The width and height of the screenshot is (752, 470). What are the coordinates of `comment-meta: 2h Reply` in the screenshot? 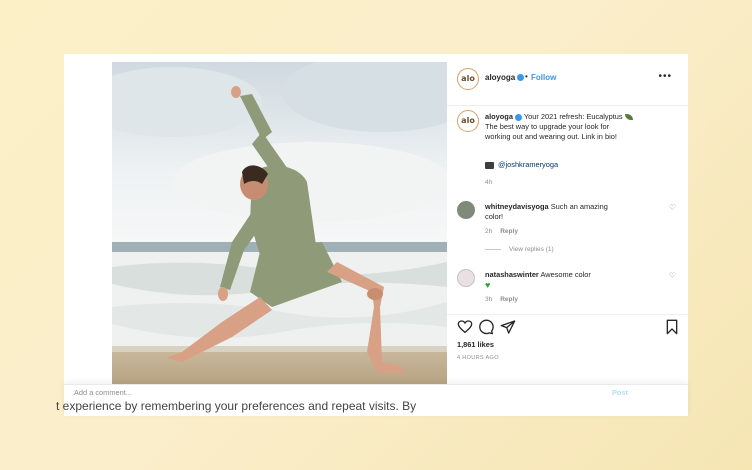 It's located at (501, 231).